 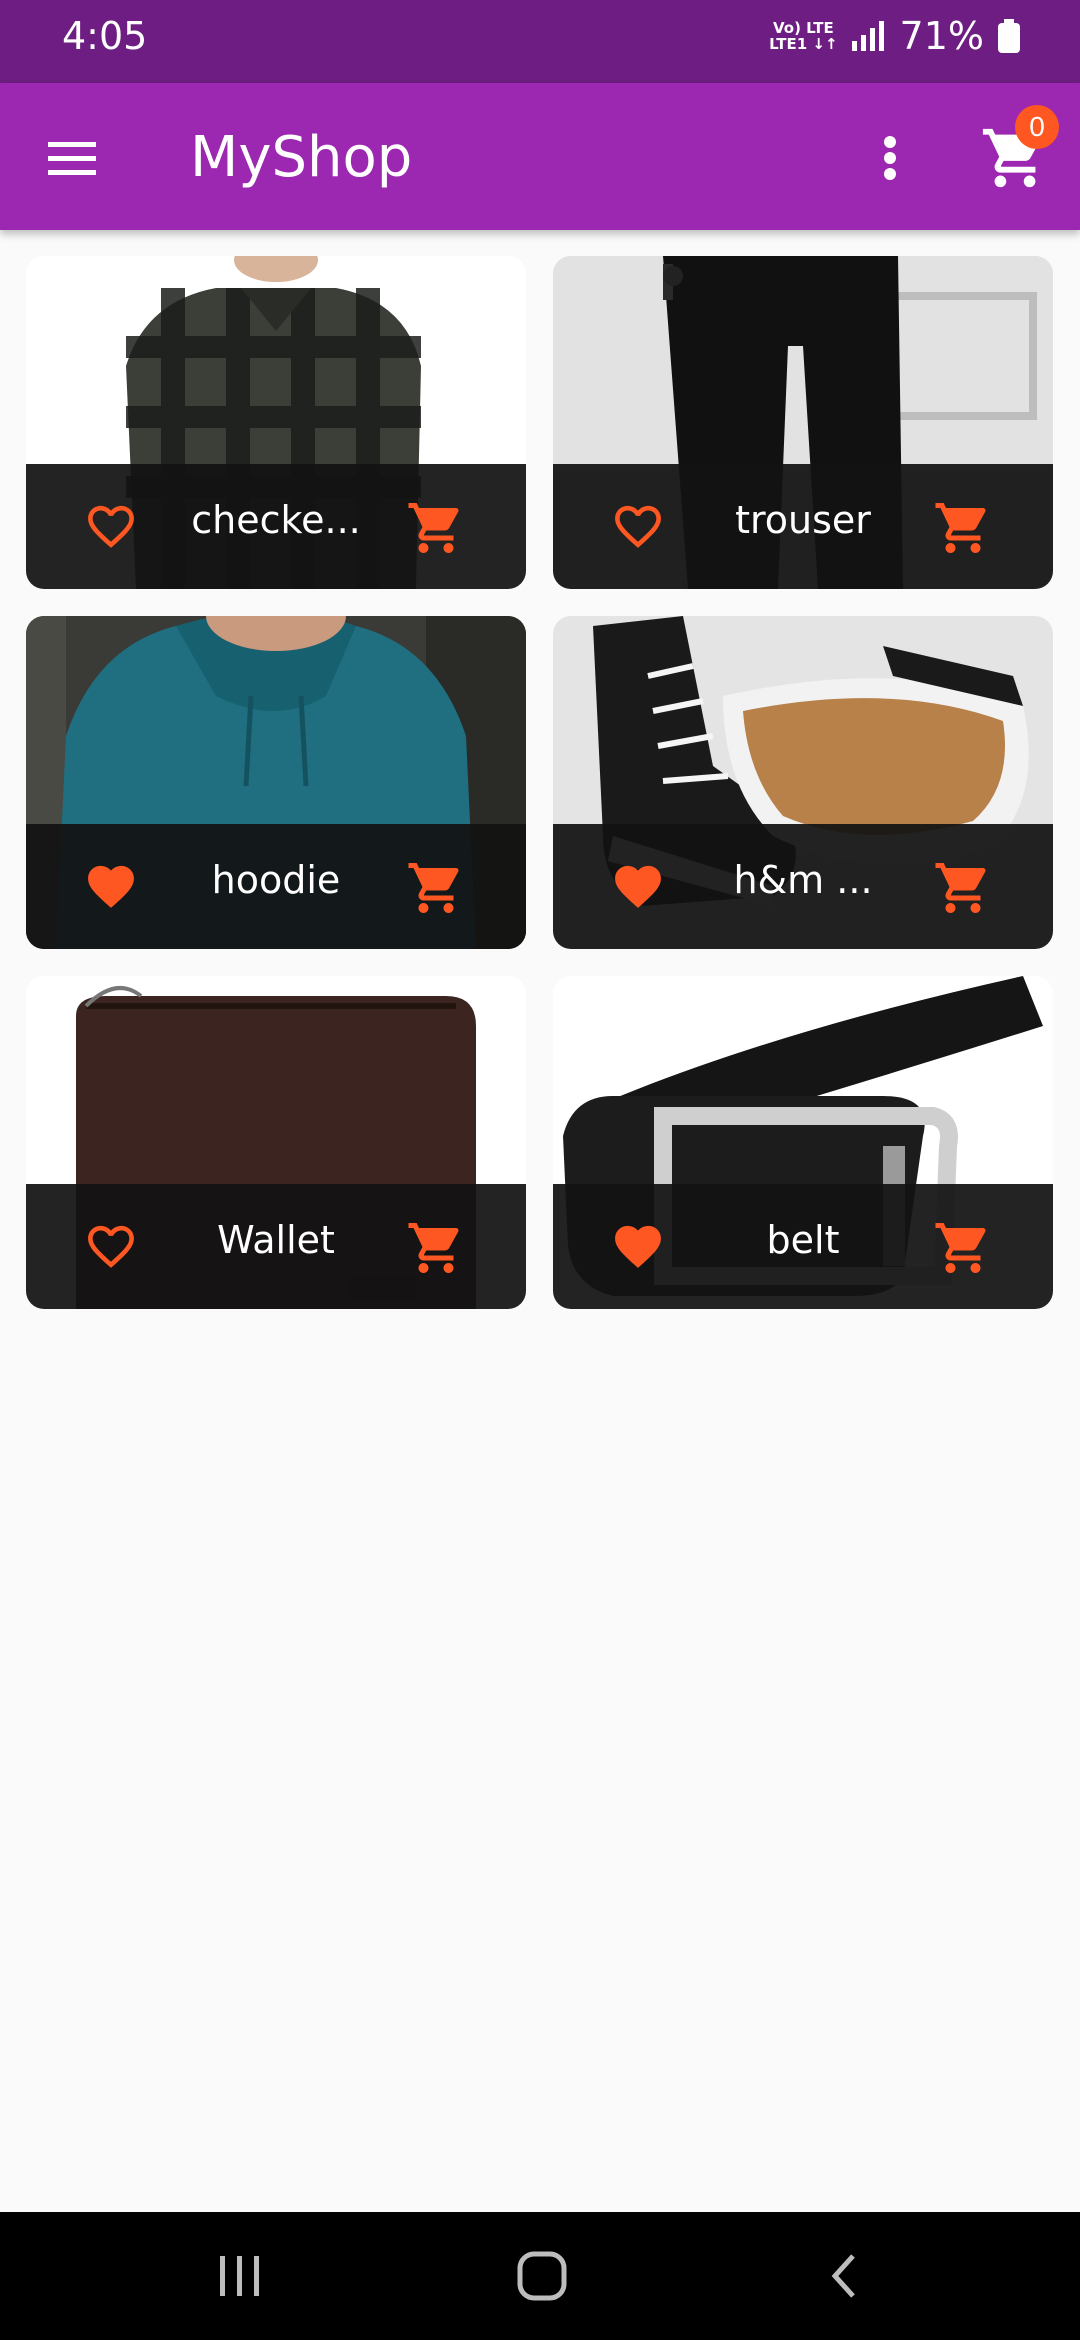 What do you see at coordinates (240, 2276) in the screenshot?
I see `recent-apps-icon` at bounding box center [240, 2276].